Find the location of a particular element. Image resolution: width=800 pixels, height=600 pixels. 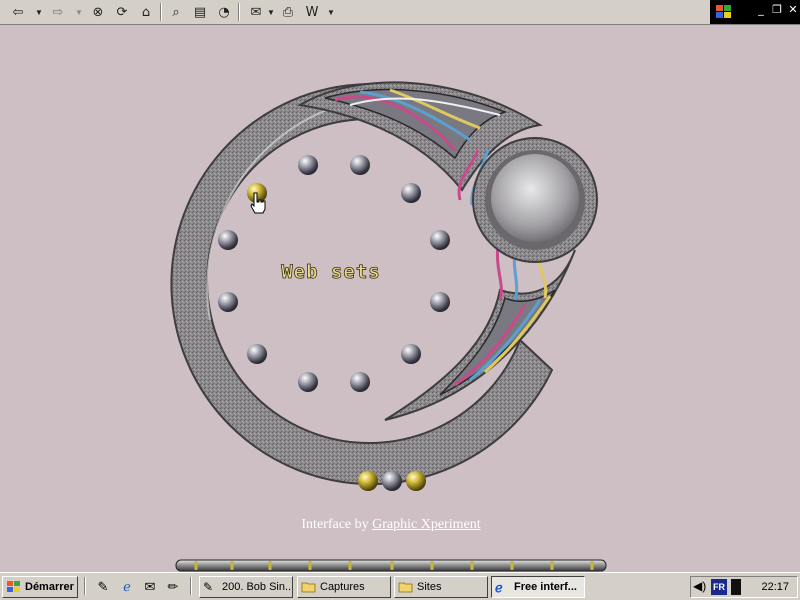

history-icon: ◔ is located at coordinates (224, 12).